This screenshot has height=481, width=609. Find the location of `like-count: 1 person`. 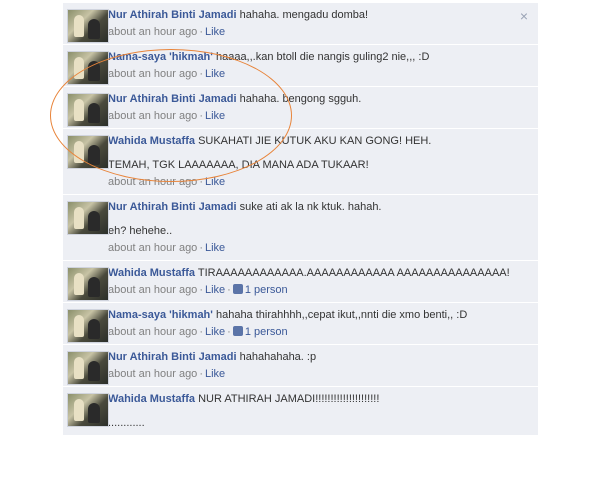

like-count: 1 person is located at coordinates (266, 332).